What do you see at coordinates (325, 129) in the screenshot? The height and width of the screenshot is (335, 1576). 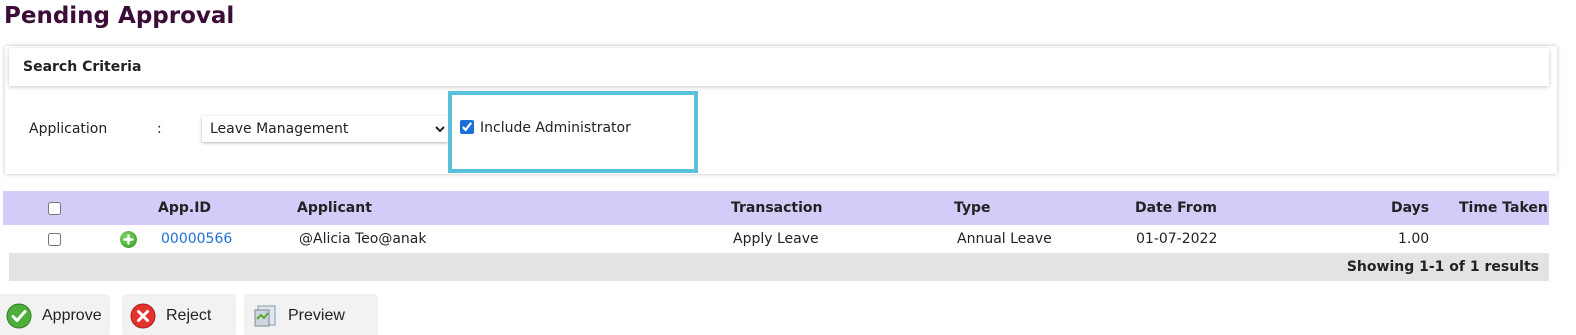 I see `application-select: Leave Management` at bounding box center [325, 129].